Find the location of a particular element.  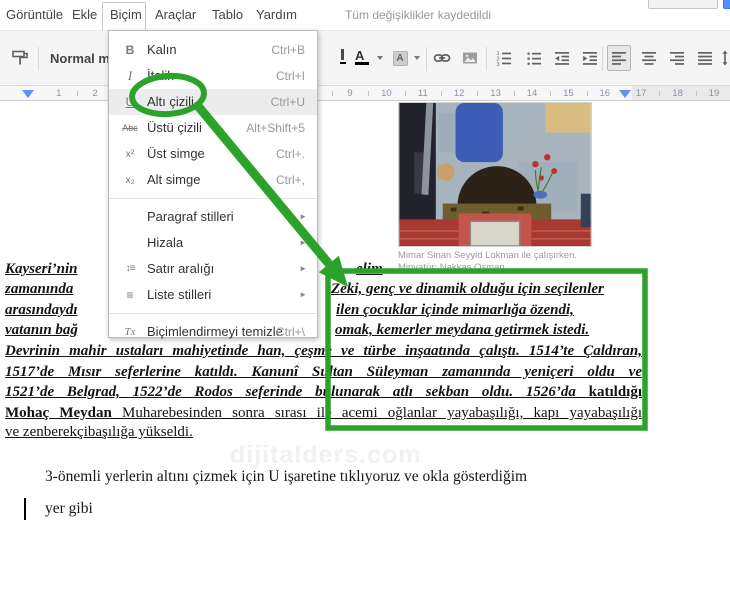

menu-item-label: Hizala is located at coordinates (165, 242).